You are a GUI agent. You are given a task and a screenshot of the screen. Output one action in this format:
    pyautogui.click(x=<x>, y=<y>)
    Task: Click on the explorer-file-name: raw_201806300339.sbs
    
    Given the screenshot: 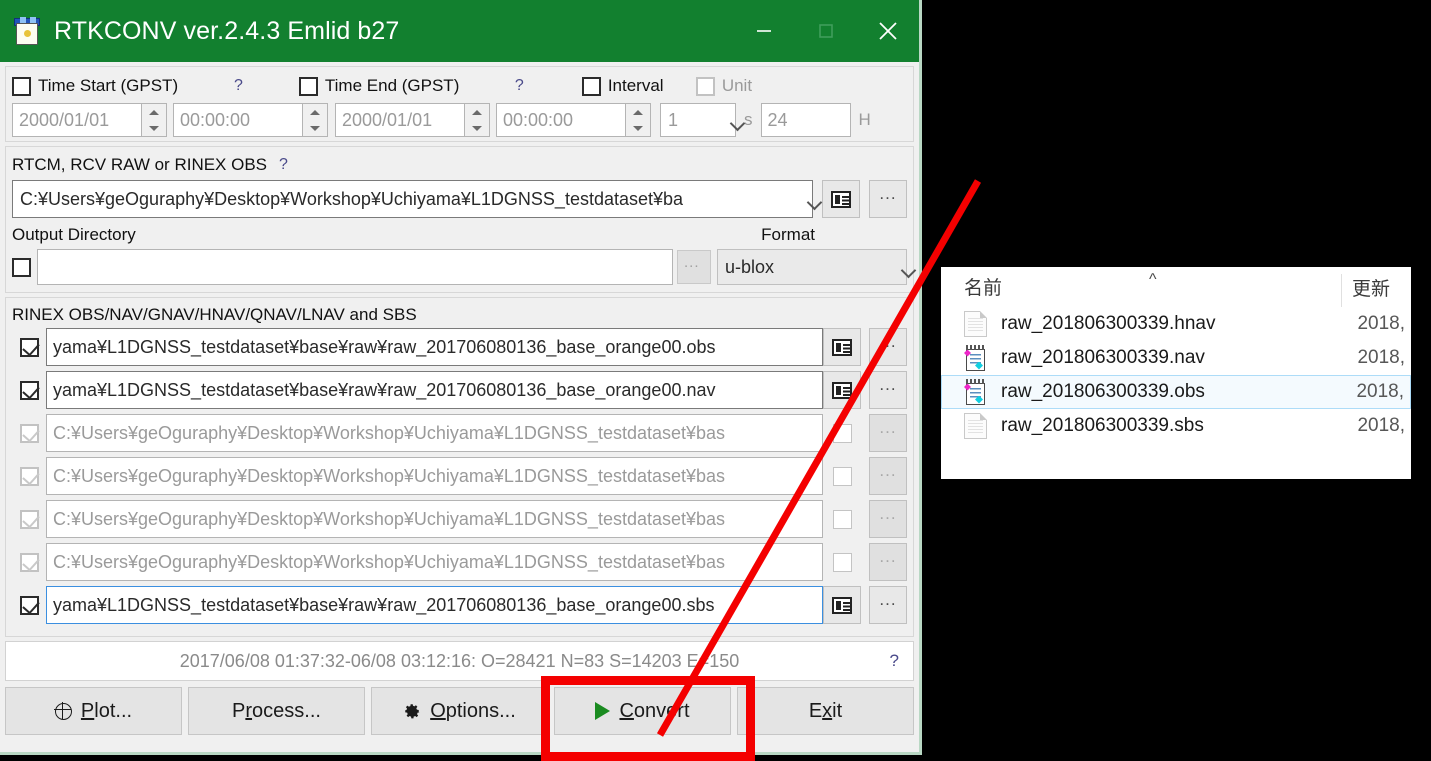 What is the action you would take?
    pyautogui.click(x=1102, y=425)
    